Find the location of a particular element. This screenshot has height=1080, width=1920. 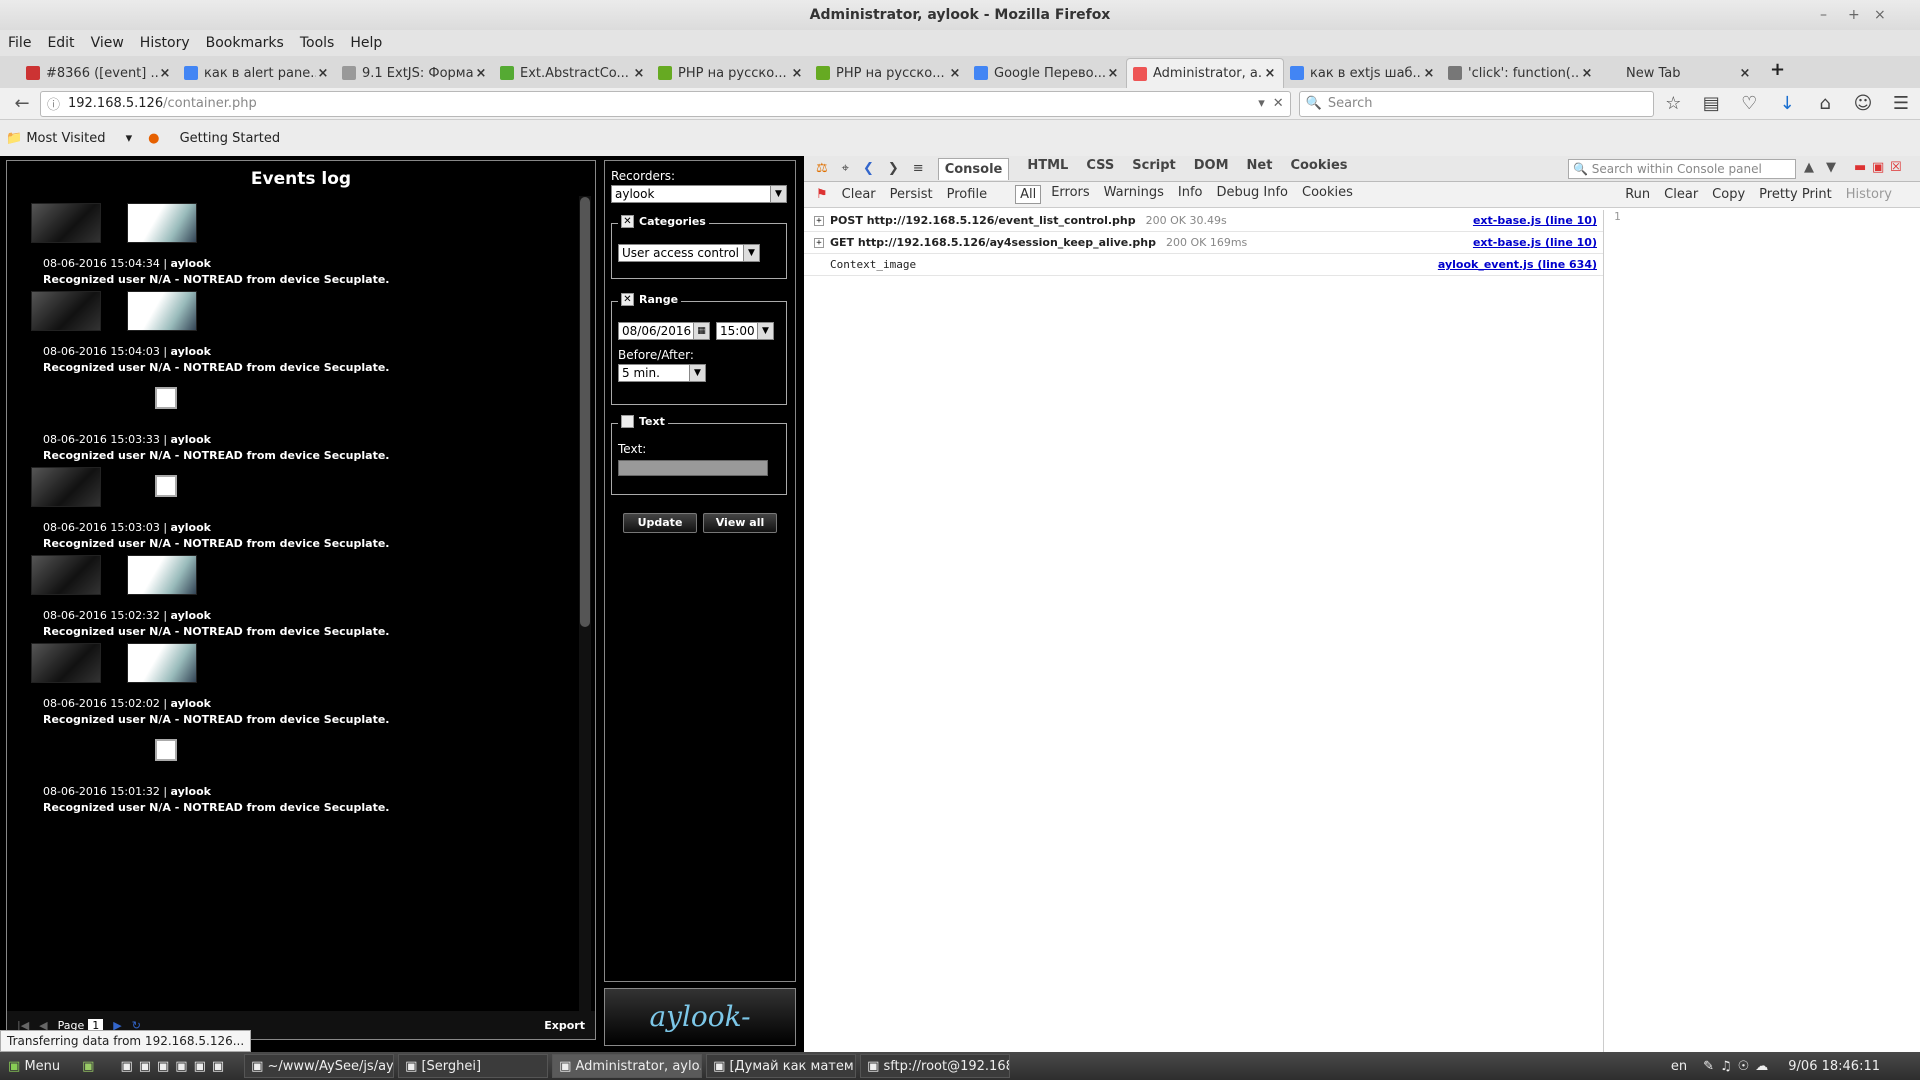

show-desktop-icon: ▣ is located at coordinates (88, 1066).